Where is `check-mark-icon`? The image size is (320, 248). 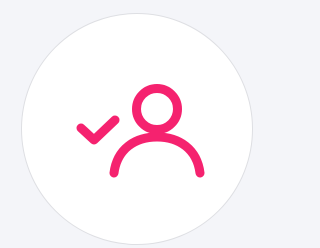
check-mark-icon is located at coordinates (98, 130).